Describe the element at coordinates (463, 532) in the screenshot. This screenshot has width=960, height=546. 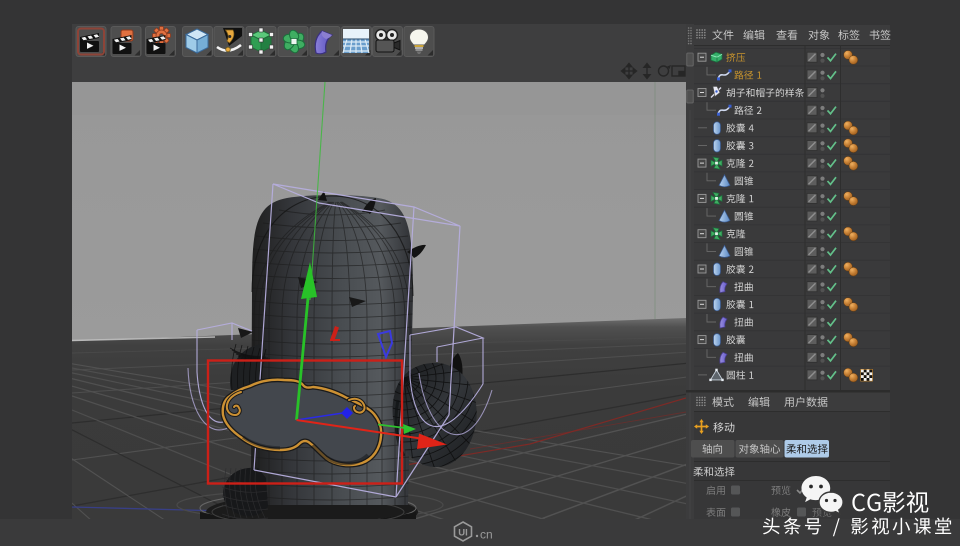
I see `svg-text: UI` at that location.